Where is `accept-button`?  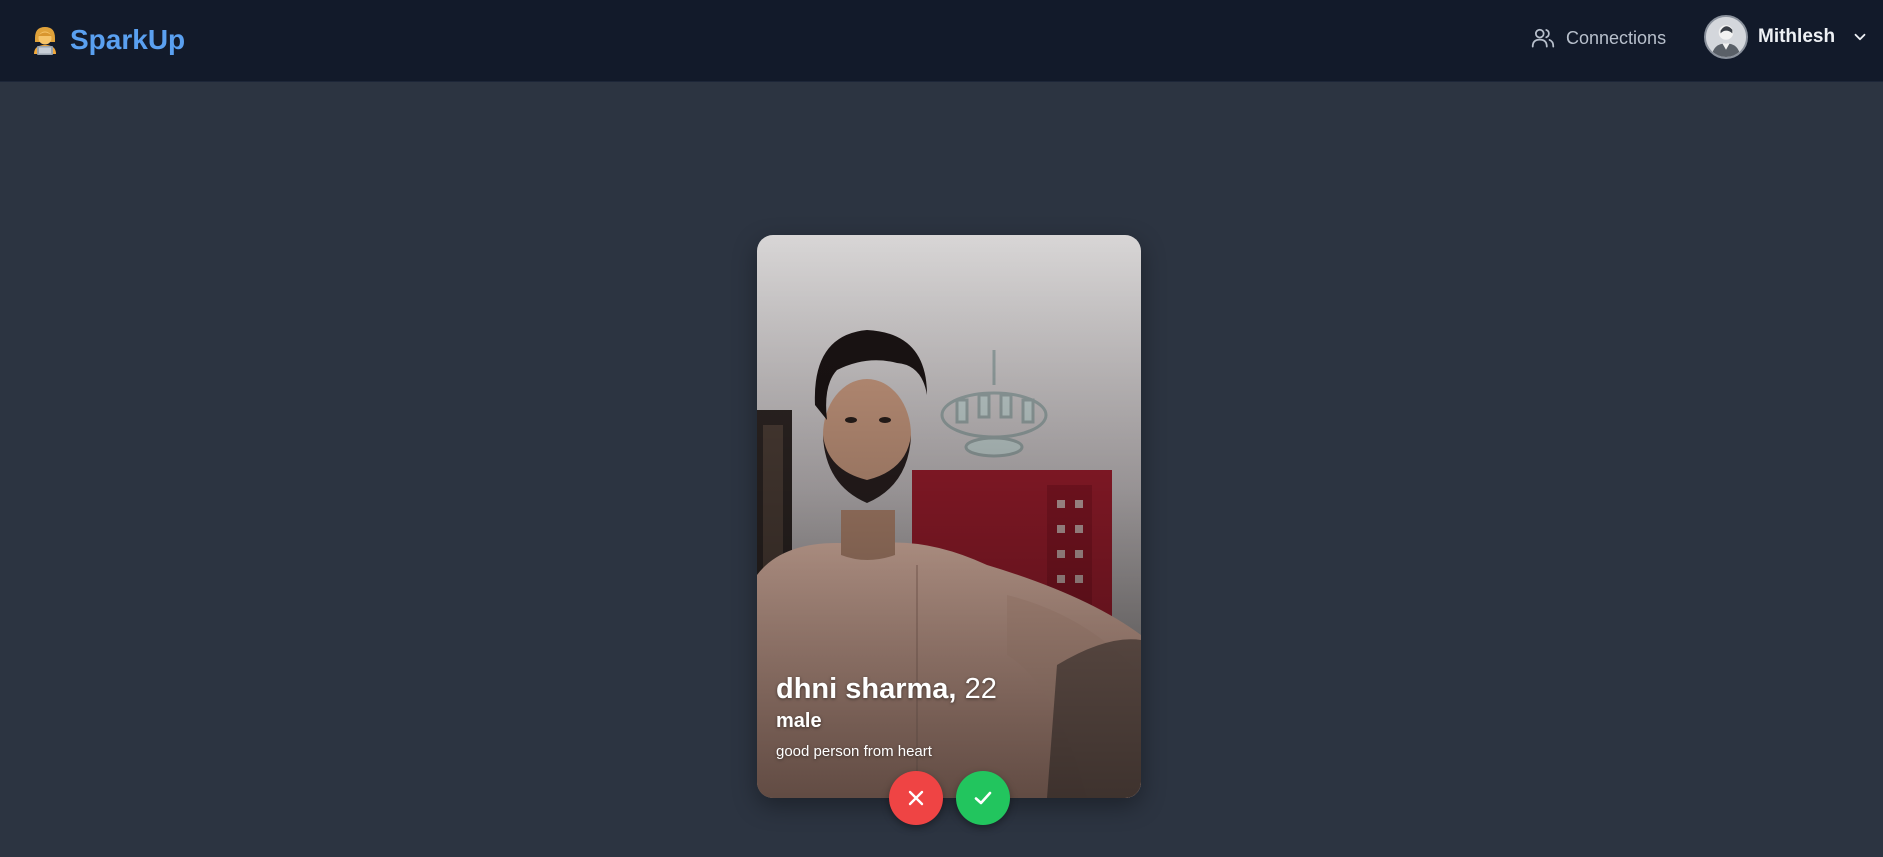 accept-button is located at coordinates (983, 798).